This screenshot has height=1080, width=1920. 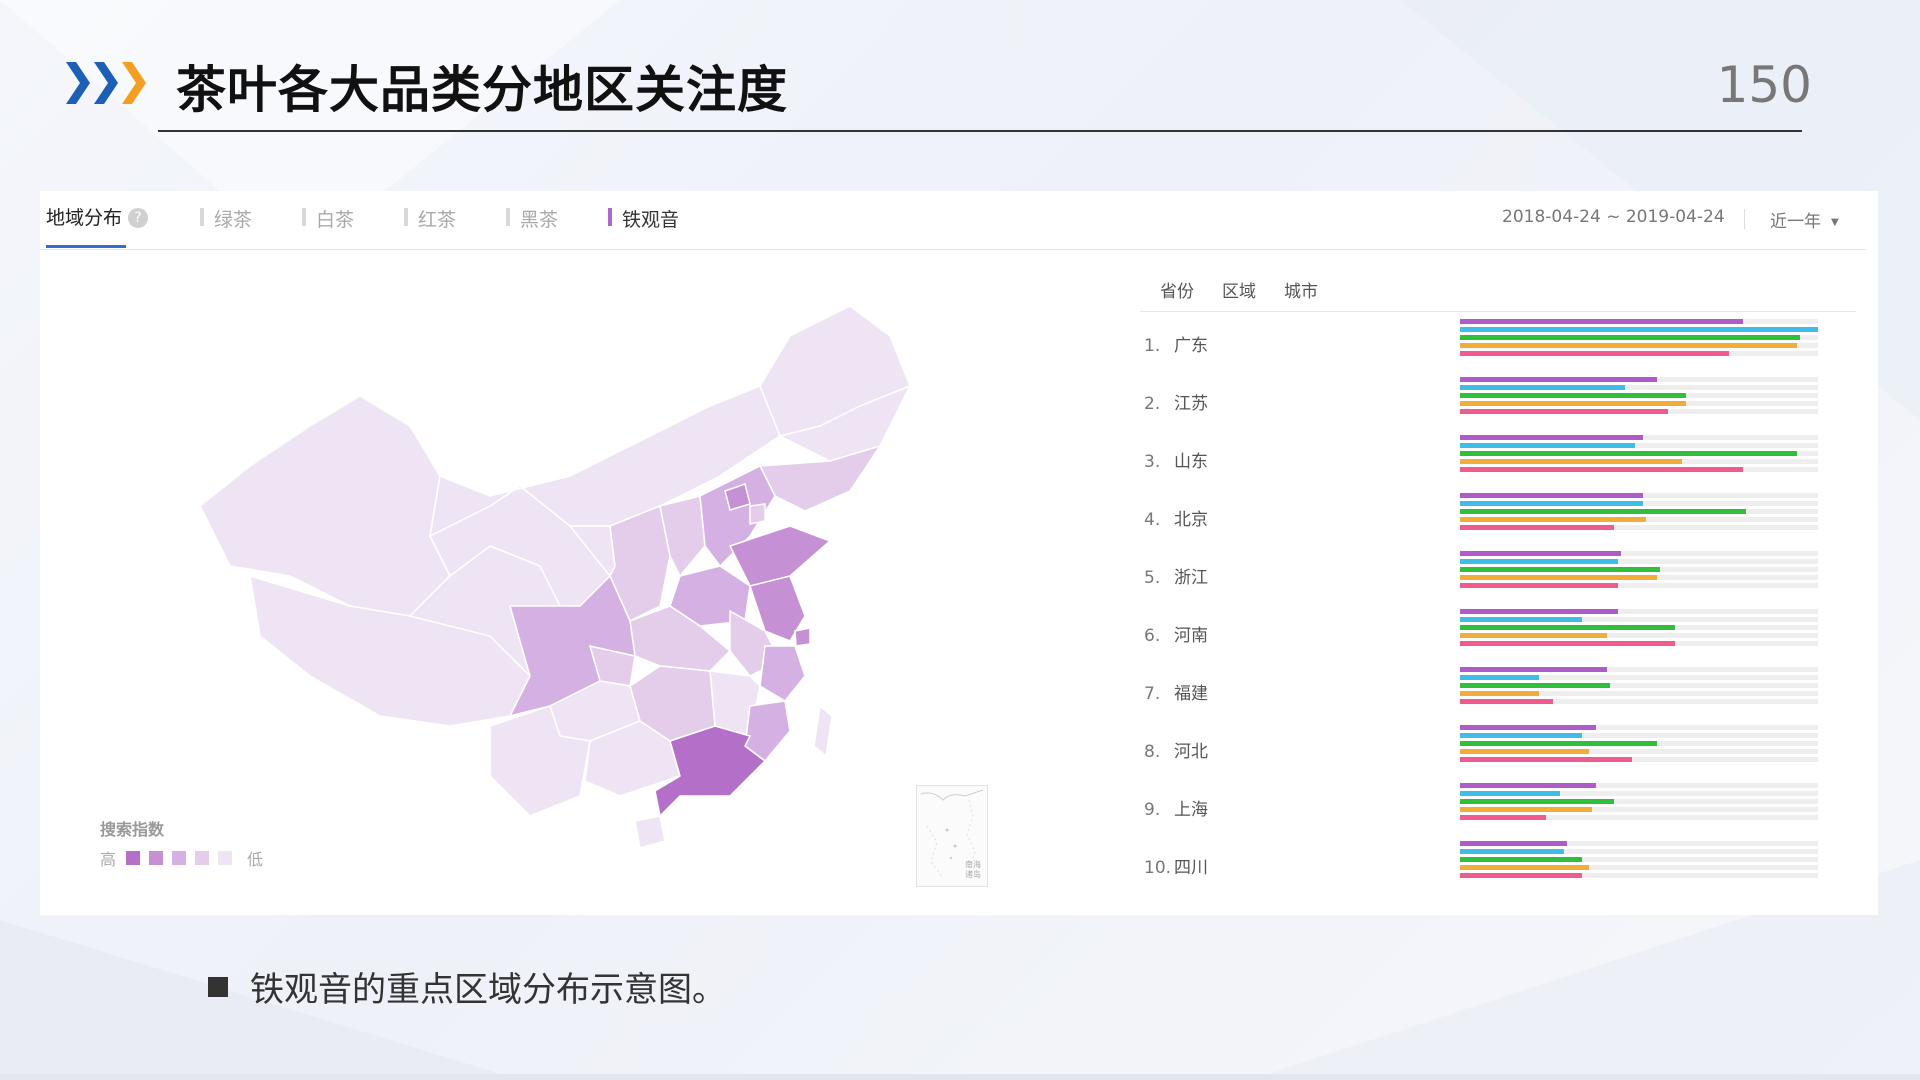 I want to click on bar-福建-2, so click(x=1499, y=677).